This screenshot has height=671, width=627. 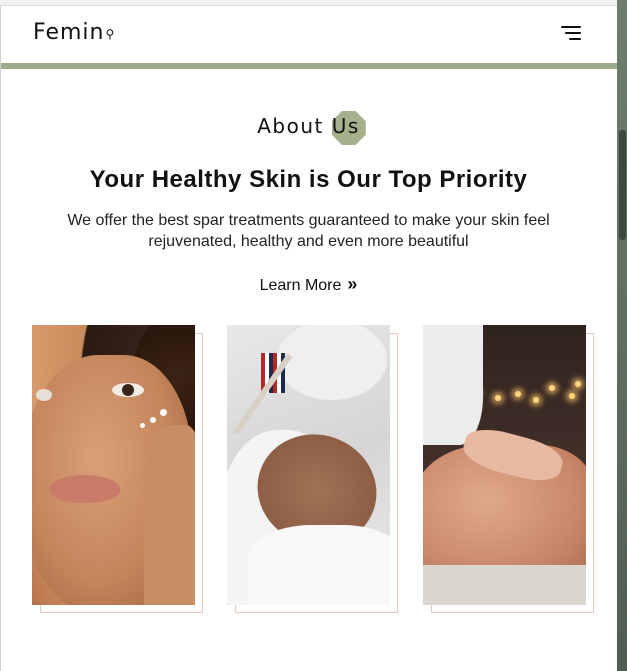 I want to click on page-edge, so click(x=0, y=335).